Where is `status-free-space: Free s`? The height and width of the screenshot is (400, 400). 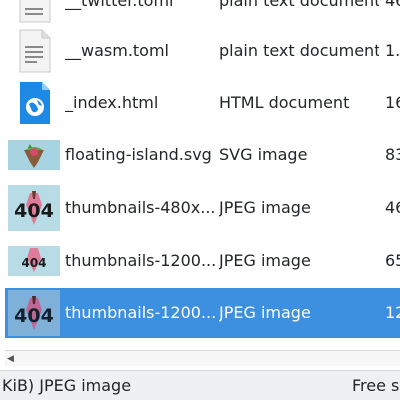
status-free-space: Free s is located at coordinates (376, 385).